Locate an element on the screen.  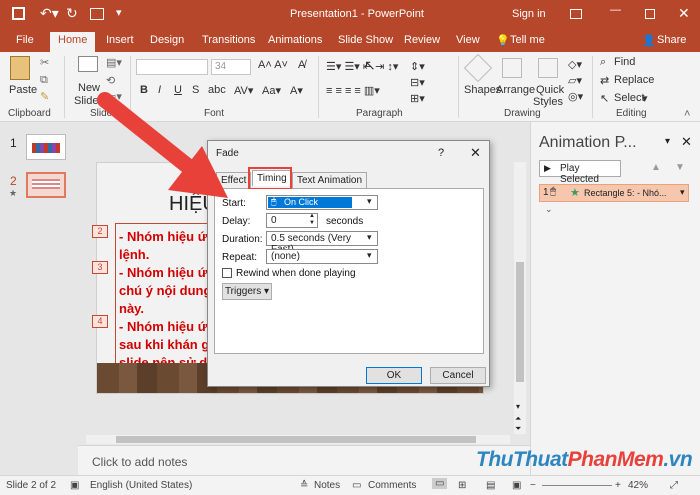
watermark-part1: ThuThuat is located at coordinates (522, 459).